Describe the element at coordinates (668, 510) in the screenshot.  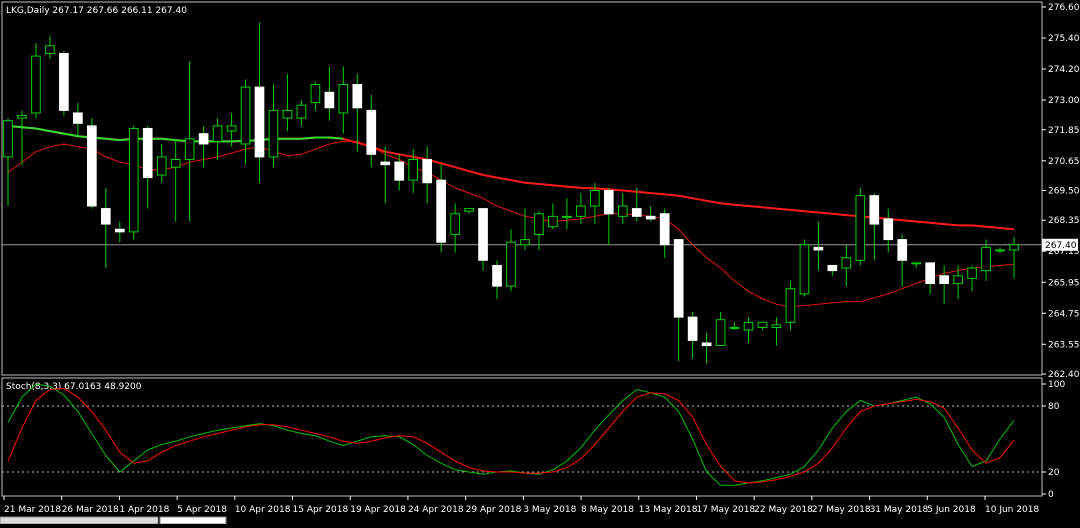
I see `x-tick-label: 13 May 2018` at that location.